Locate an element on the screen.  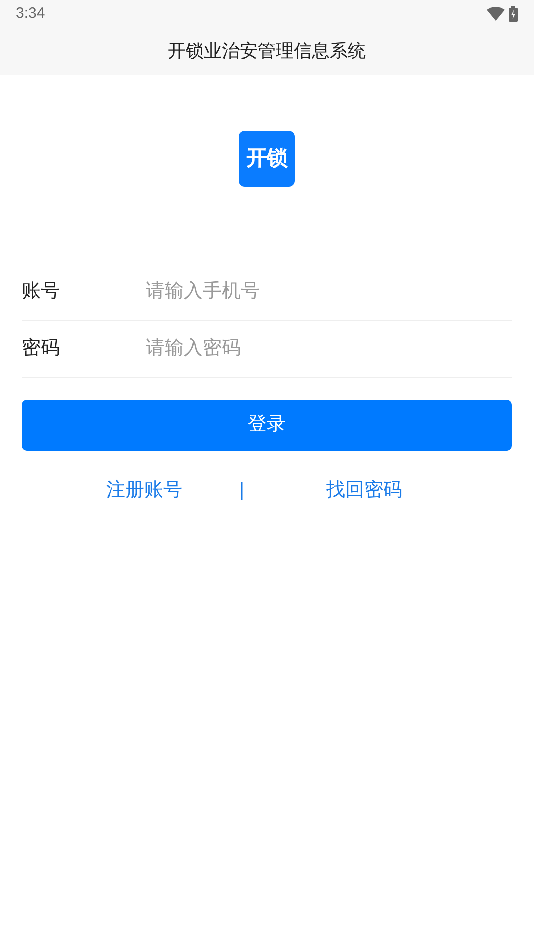
window-title: 开锁业治安管理信息系统 is located at coordinates (267, 51).